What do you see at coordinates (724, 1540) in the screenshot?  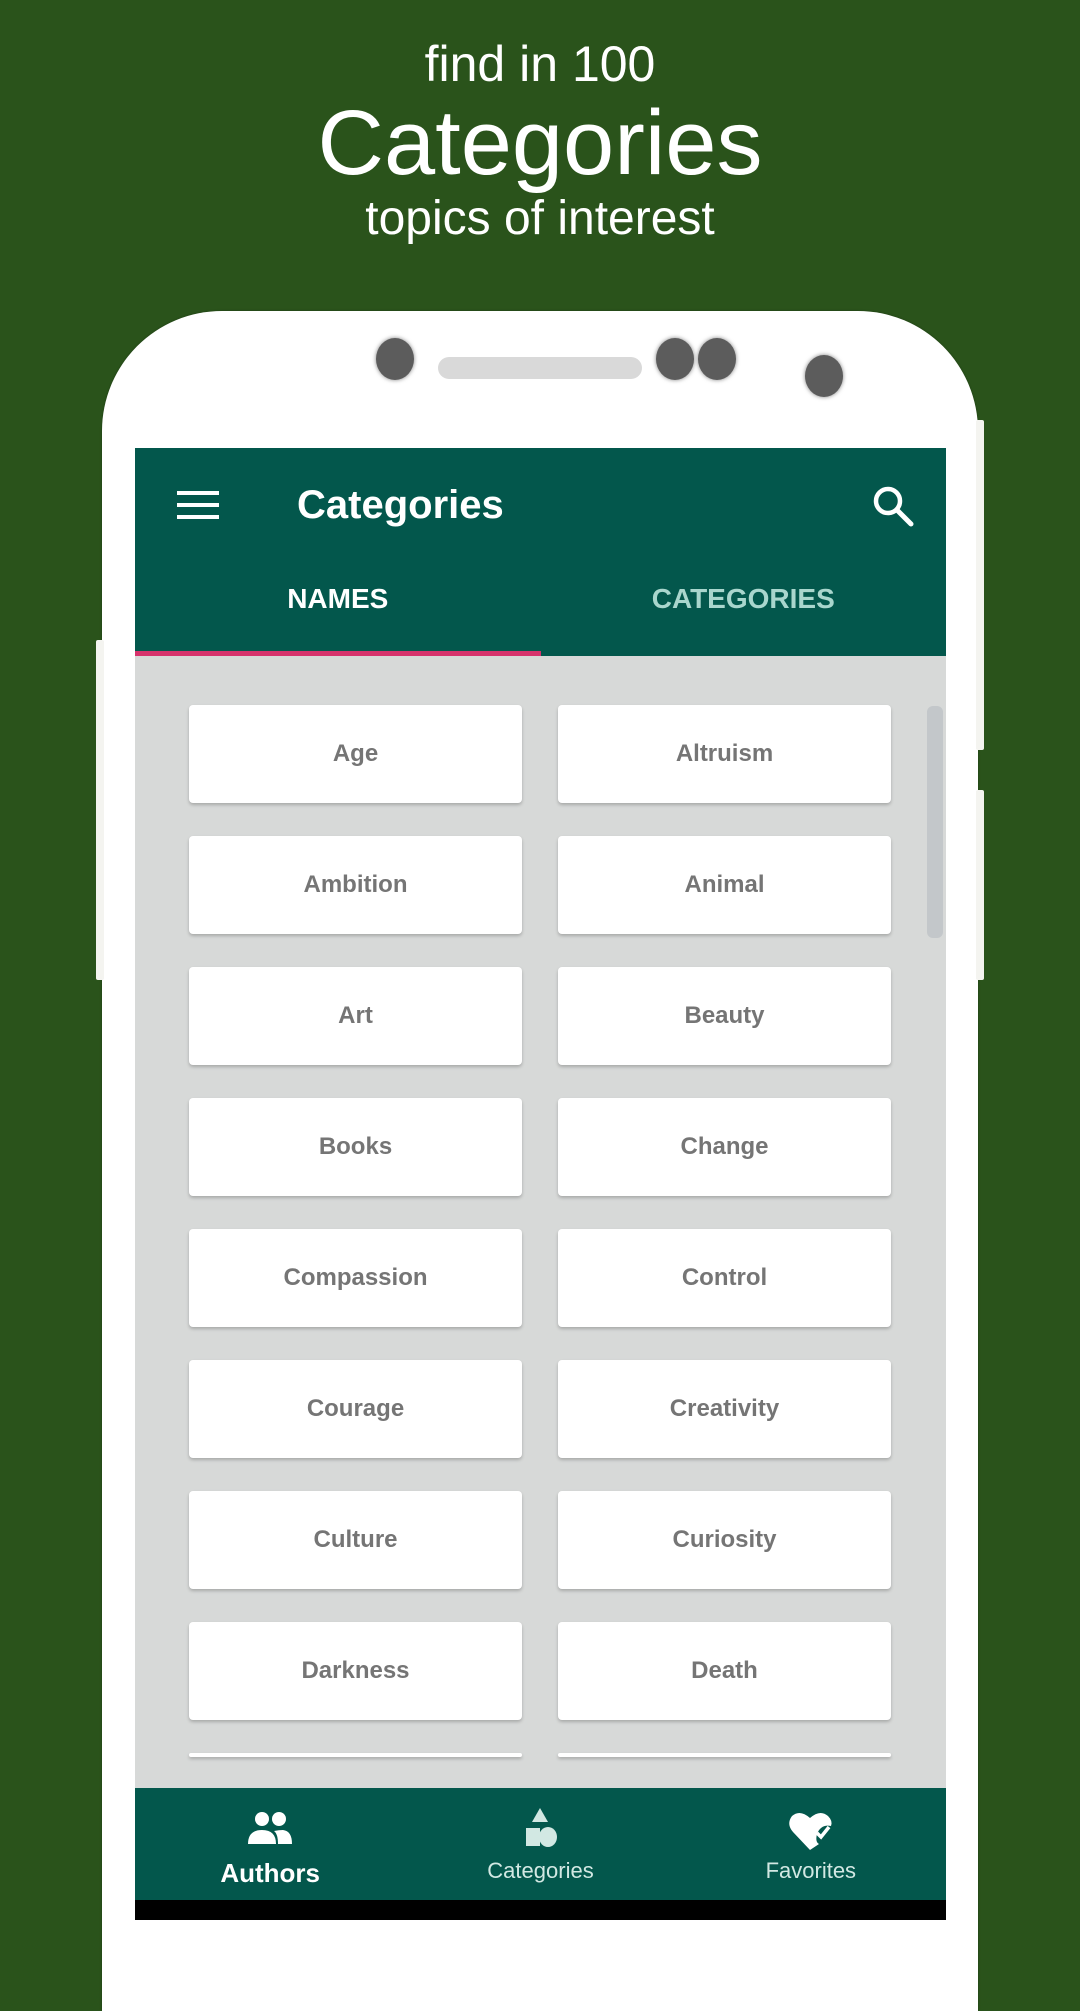 I see `category-card: Curiosity` at bounding box center [724, 1540].